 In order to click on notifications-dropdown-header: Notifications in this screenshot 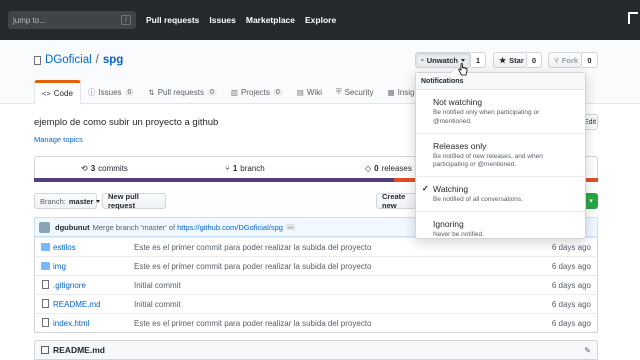, I will do `click(500, 81)`.